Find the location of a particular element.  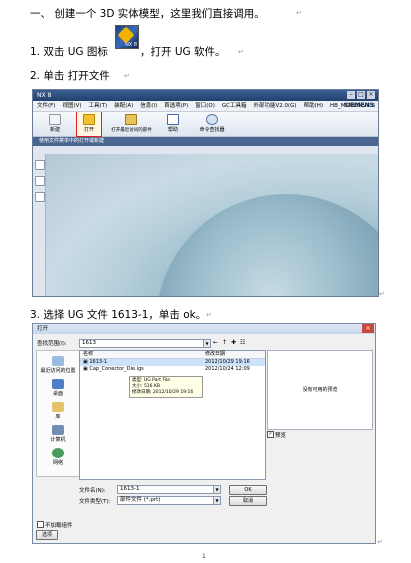

siemens-logo: SIEMENS is located at coordinates (358, 105).